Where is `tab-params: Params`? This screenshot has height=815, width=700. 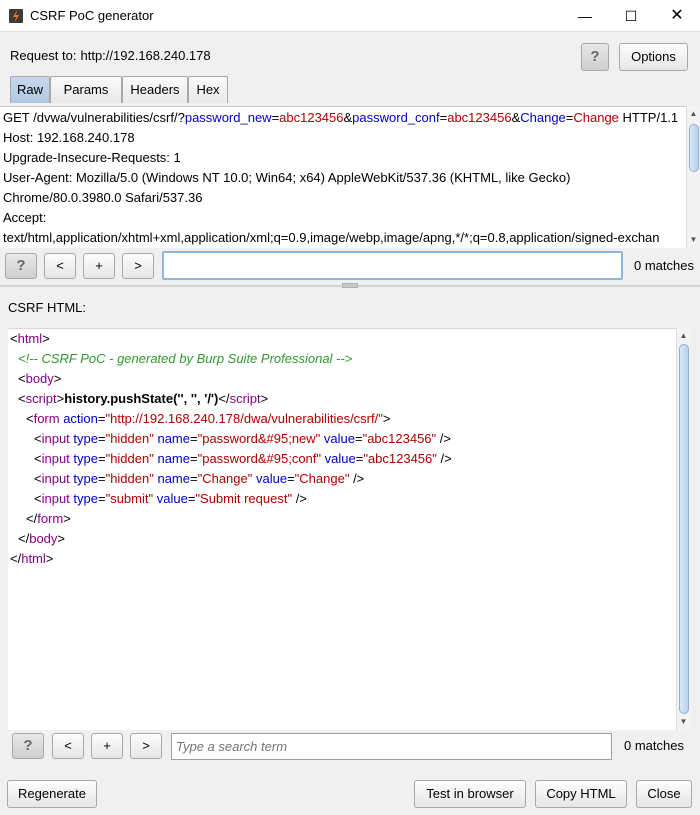
tab-params: Params is located at coordinates (86, 89).